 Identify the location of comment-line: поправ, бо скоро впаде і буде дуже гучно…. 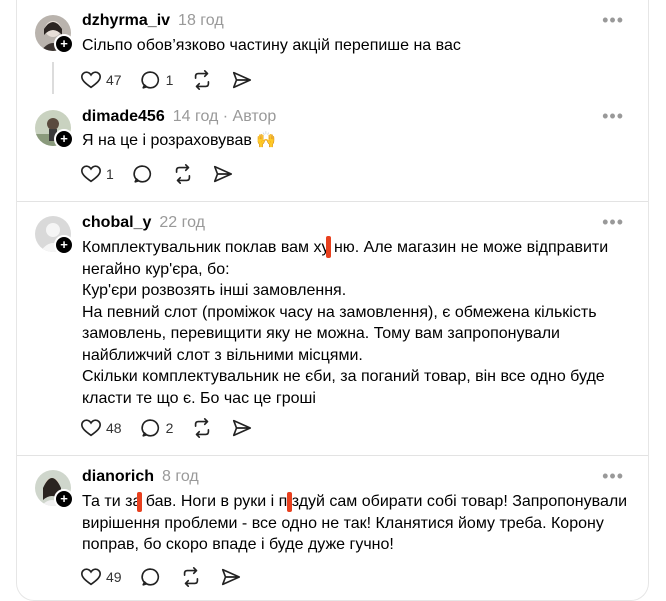
(238, 544).